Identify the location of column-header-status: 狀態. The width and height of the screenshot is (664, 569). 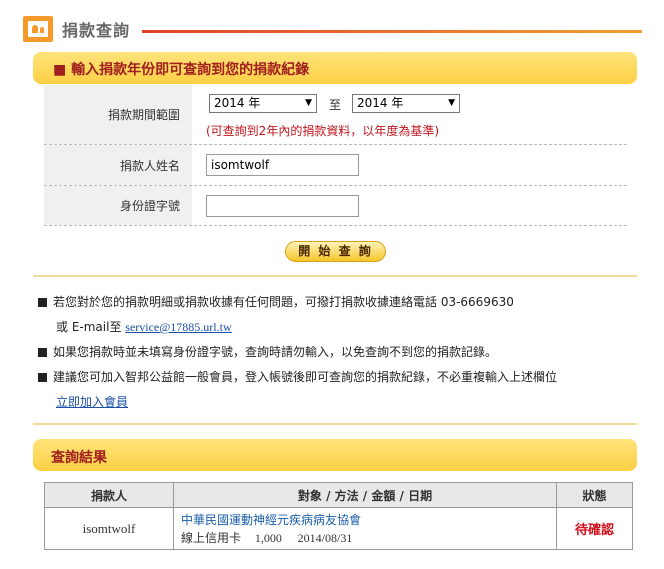
(594, 495).